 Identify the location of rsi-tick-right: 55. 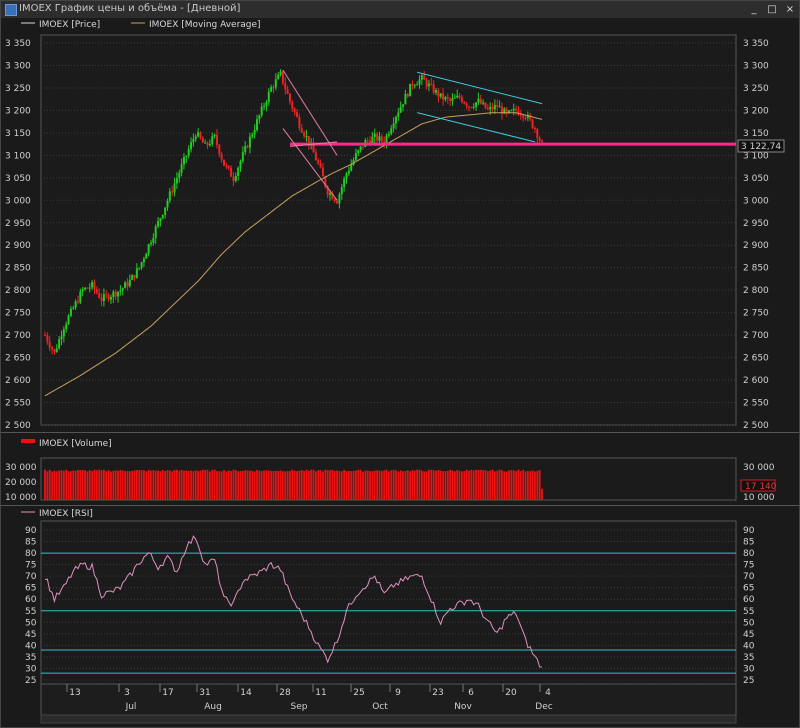
(748, 612).